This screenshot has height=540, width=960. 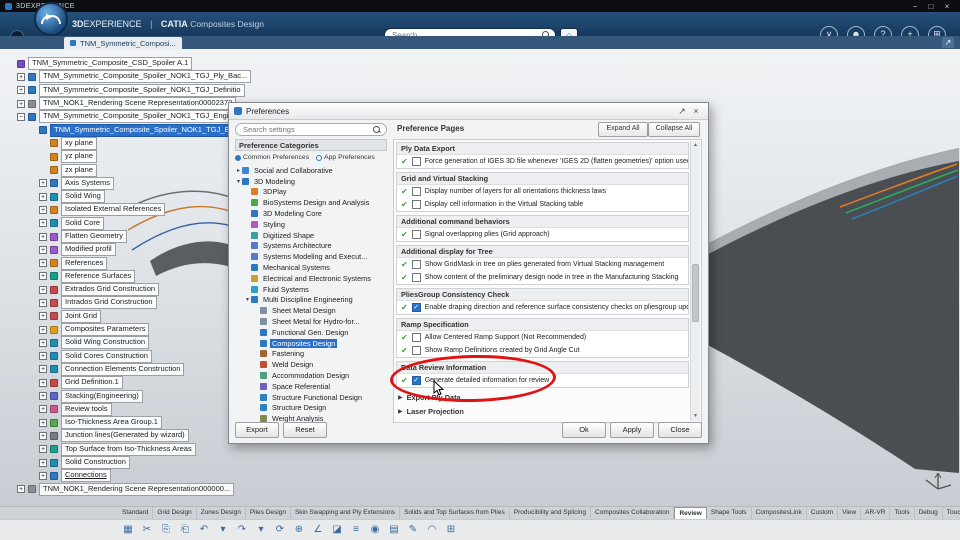 What do you see at coordinates (242, 530) in the screenshot?
I see `redo-icon: ↷` at bounding box center [242, 530].